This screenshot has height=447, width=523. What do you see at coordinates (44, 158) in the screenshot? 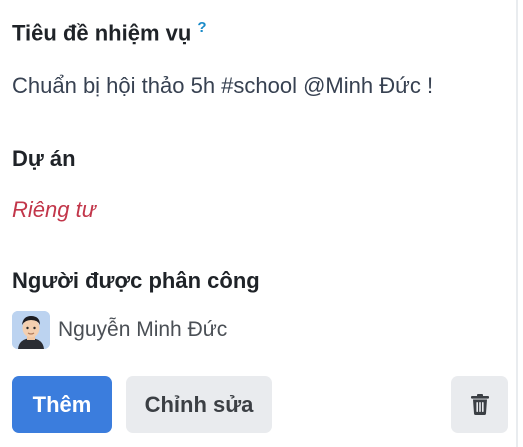
I see `project-label: Dự án` at bounding box center [44, 158].